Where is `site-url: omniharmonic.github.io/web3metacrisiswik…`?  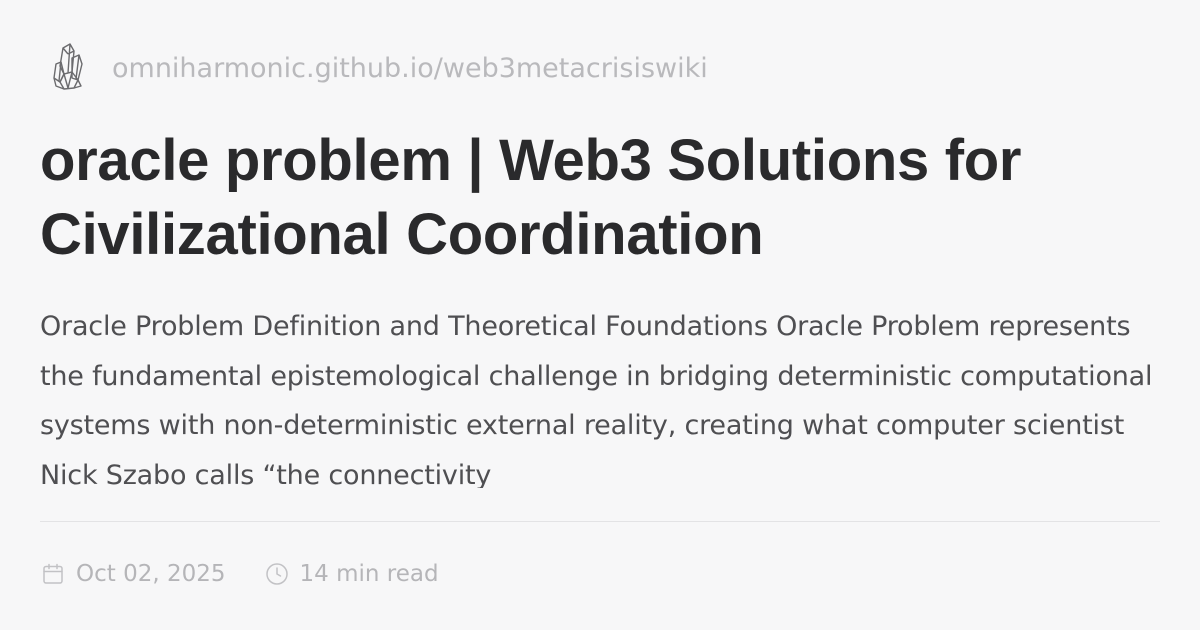
site-url: omniharmonic.github.io/web3metacrisiswik… is located at coordinates (410, 68).